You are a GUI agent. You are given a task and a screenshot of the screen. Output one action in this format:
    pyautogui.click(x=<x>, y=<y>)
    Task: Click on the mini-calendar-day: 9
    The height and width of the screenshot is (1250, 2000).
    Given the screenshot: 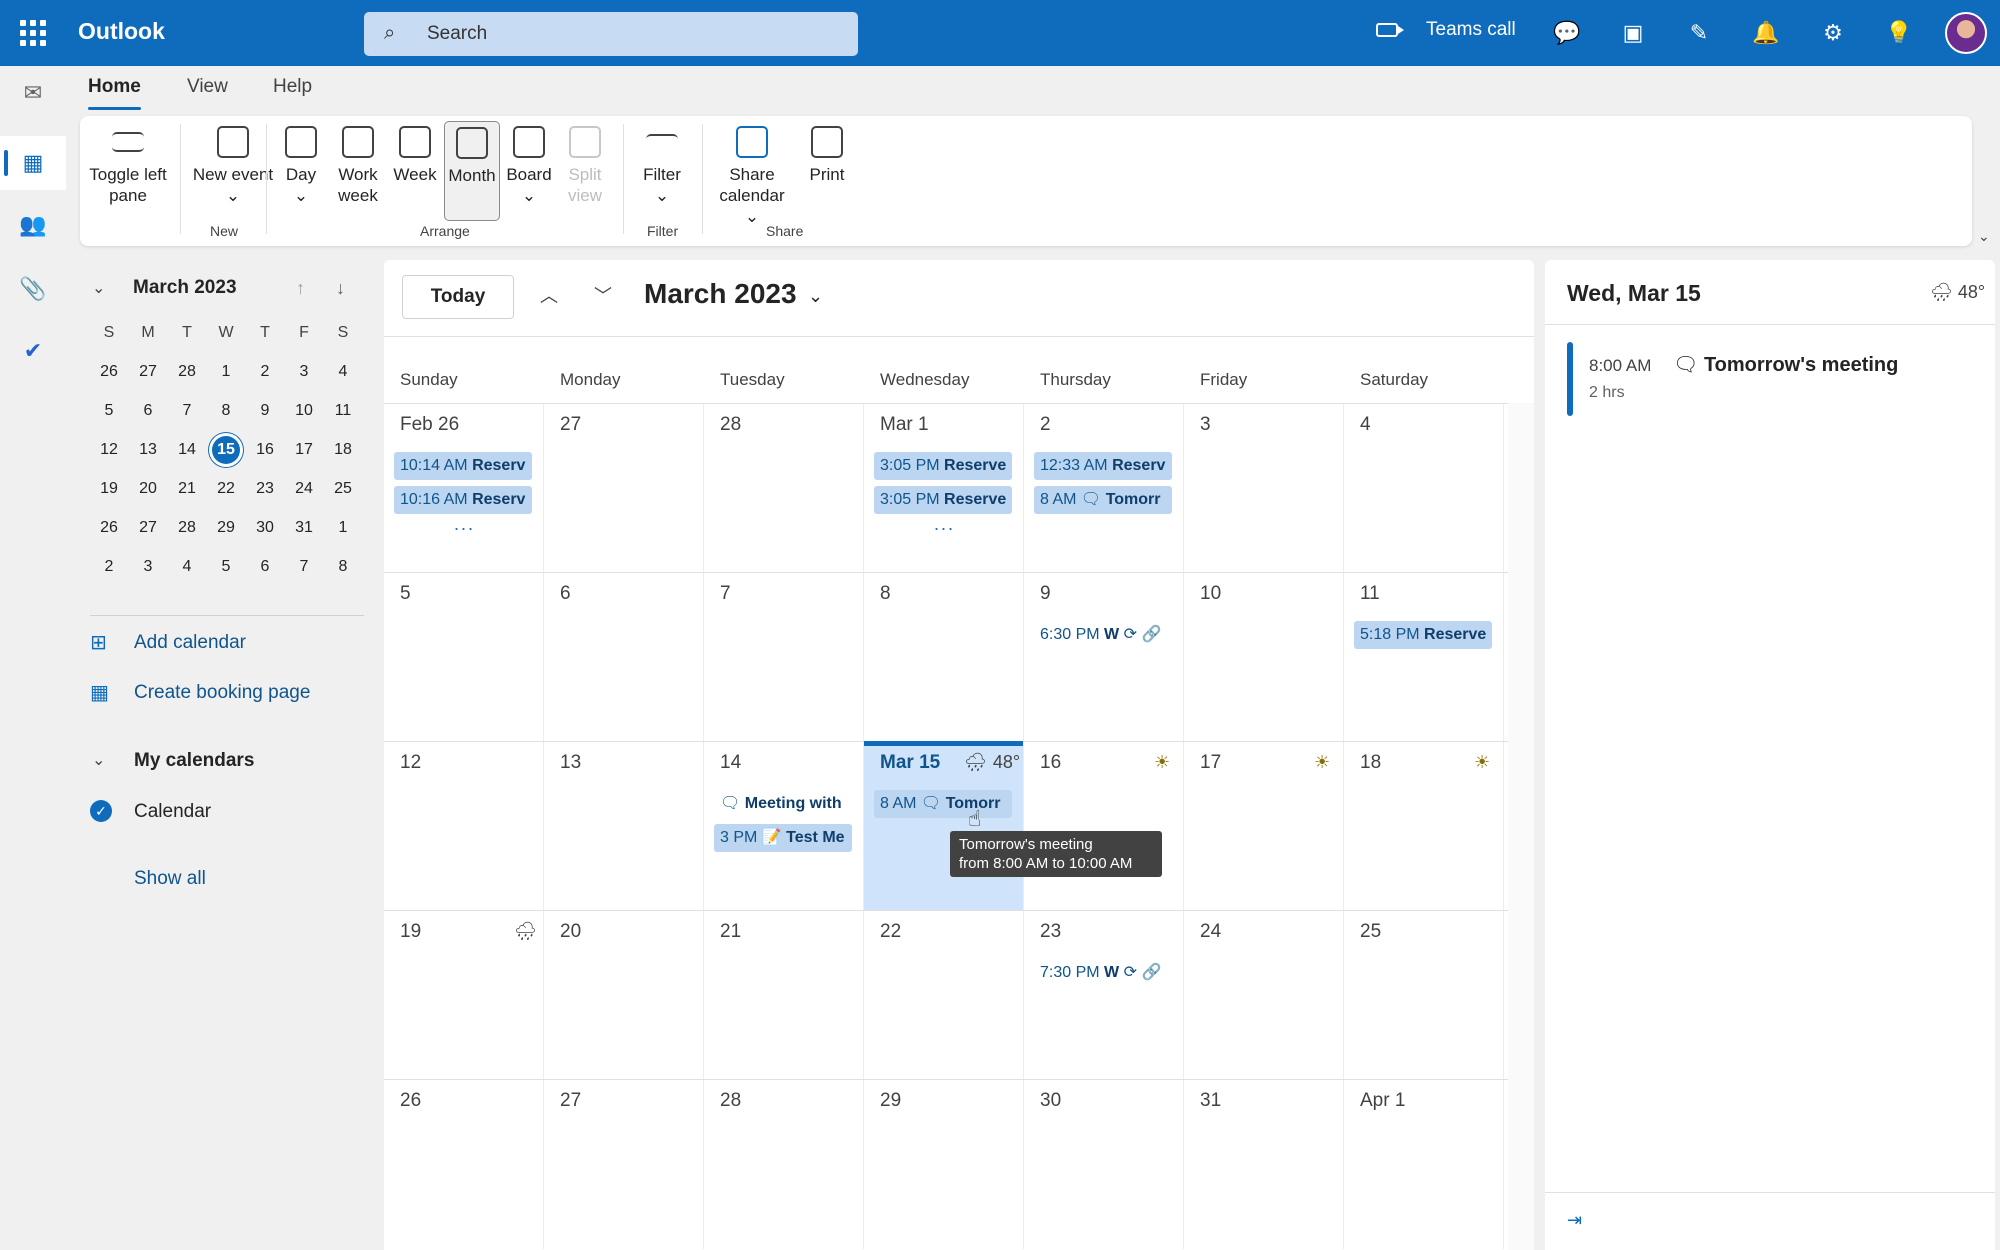 What is the action you would take?
    pyautogui.click(x=265, y=411)
    